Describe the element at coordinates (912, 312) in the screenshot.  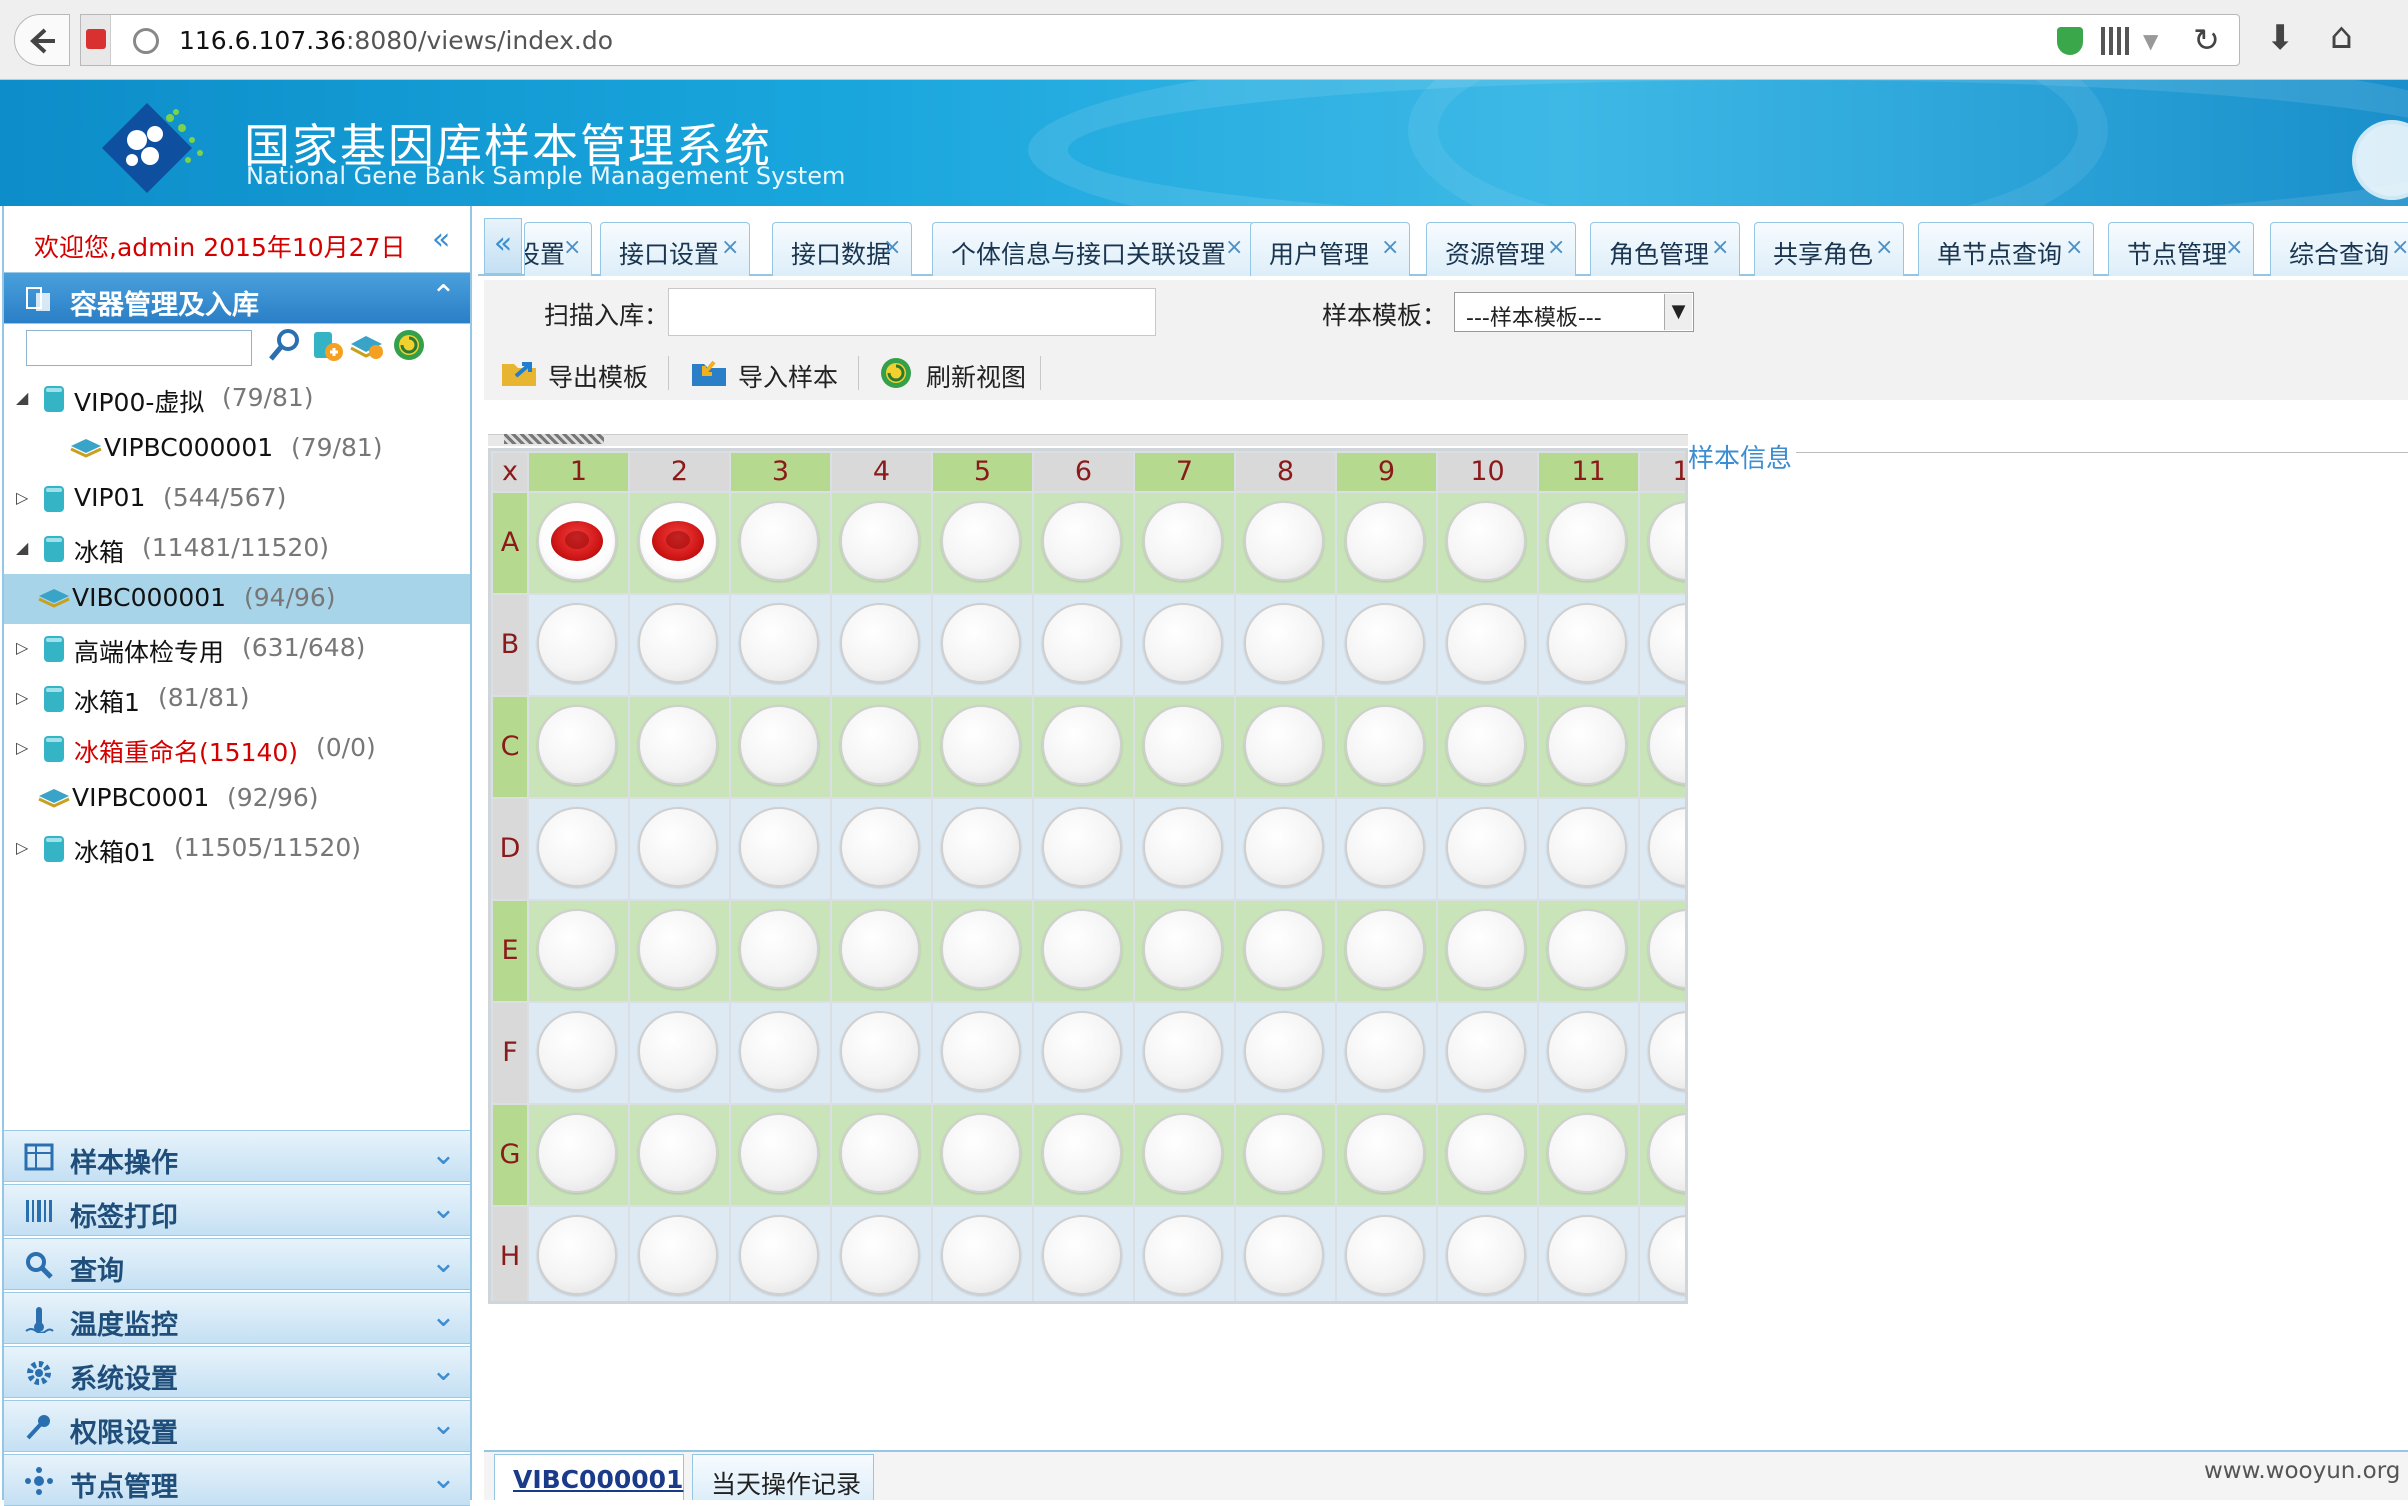
I see `scan-input` at that location.